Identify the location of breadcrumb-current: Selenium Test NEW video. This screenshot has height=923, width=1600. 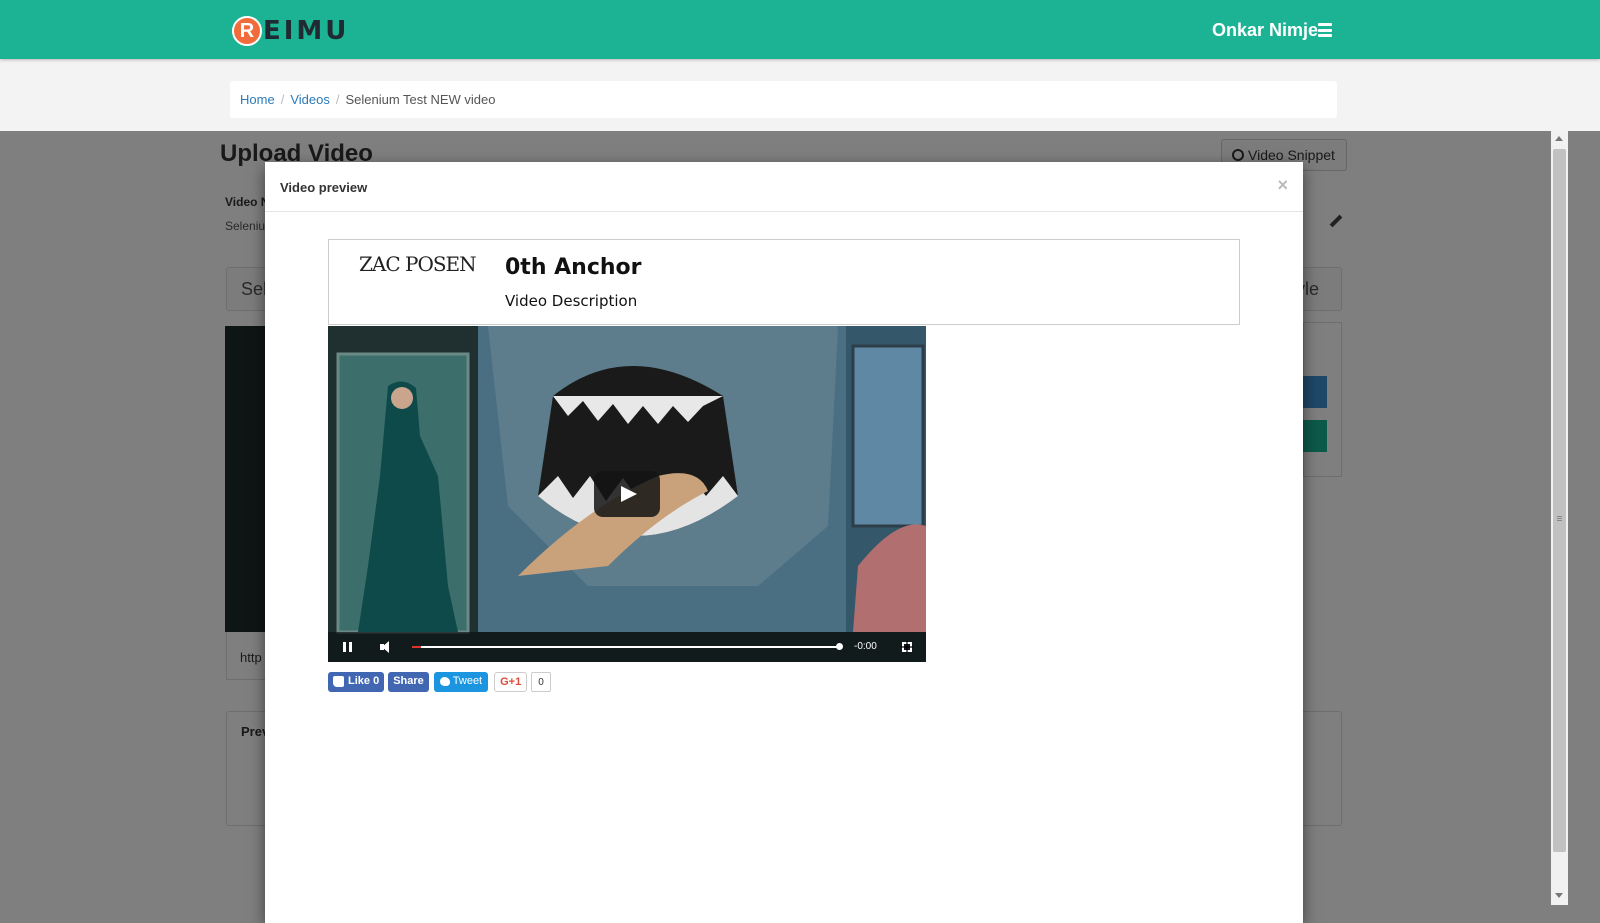
(420, 99).